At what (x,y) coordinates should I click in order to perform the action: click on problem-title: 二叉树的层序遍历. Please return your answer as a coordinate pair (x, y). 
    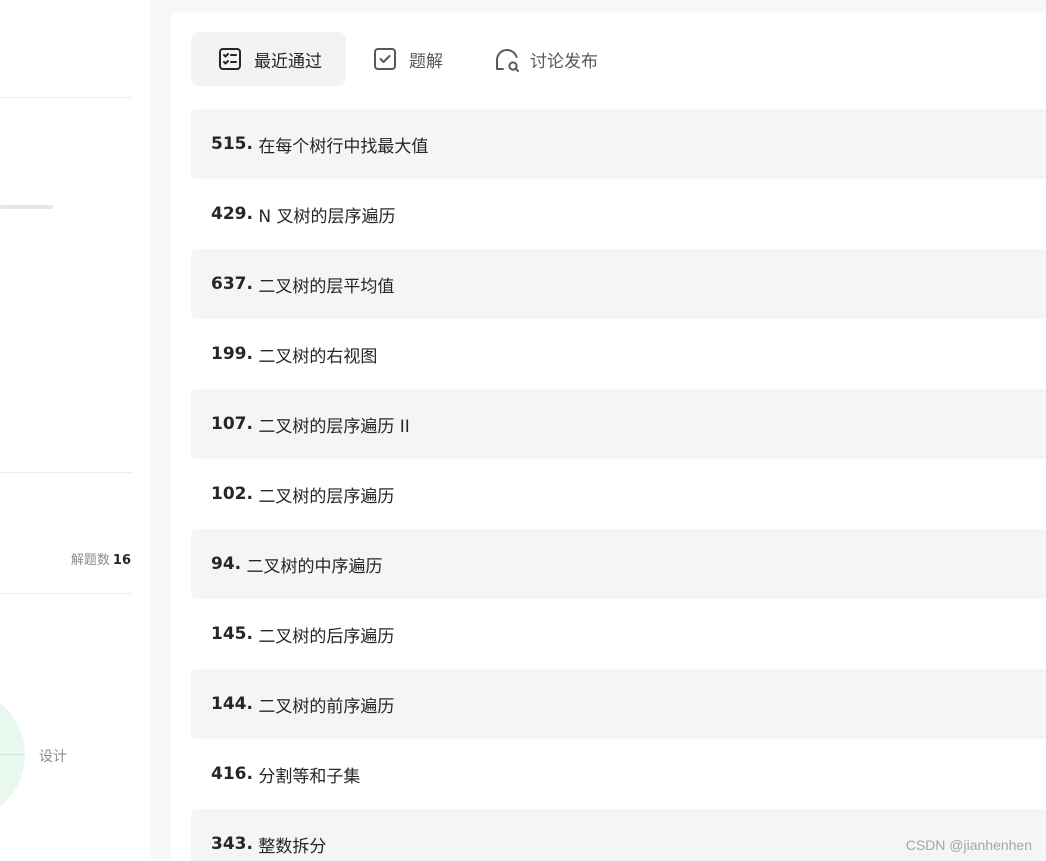
    Looking at the image, I should click on (326, 496).